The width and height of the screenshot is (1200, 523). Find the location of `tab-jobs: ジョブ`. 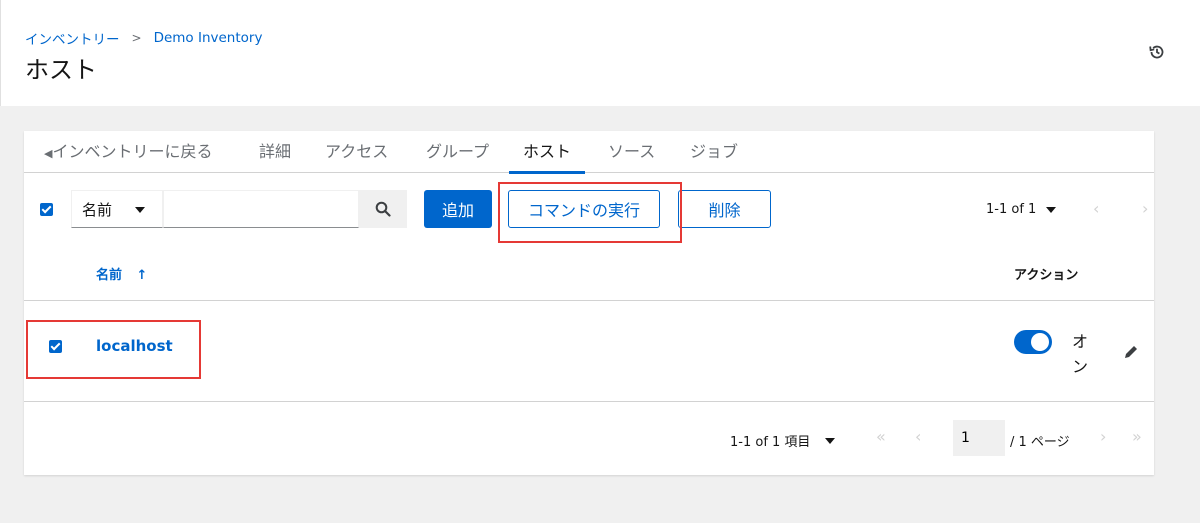

tab-jobs: ジョブ is located at coordinates (714, 152).